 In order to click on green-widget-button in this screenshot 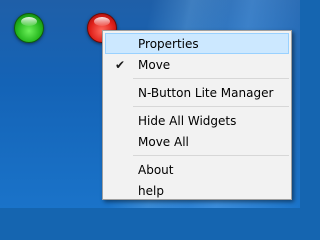, I will do `click(29, 28)`.